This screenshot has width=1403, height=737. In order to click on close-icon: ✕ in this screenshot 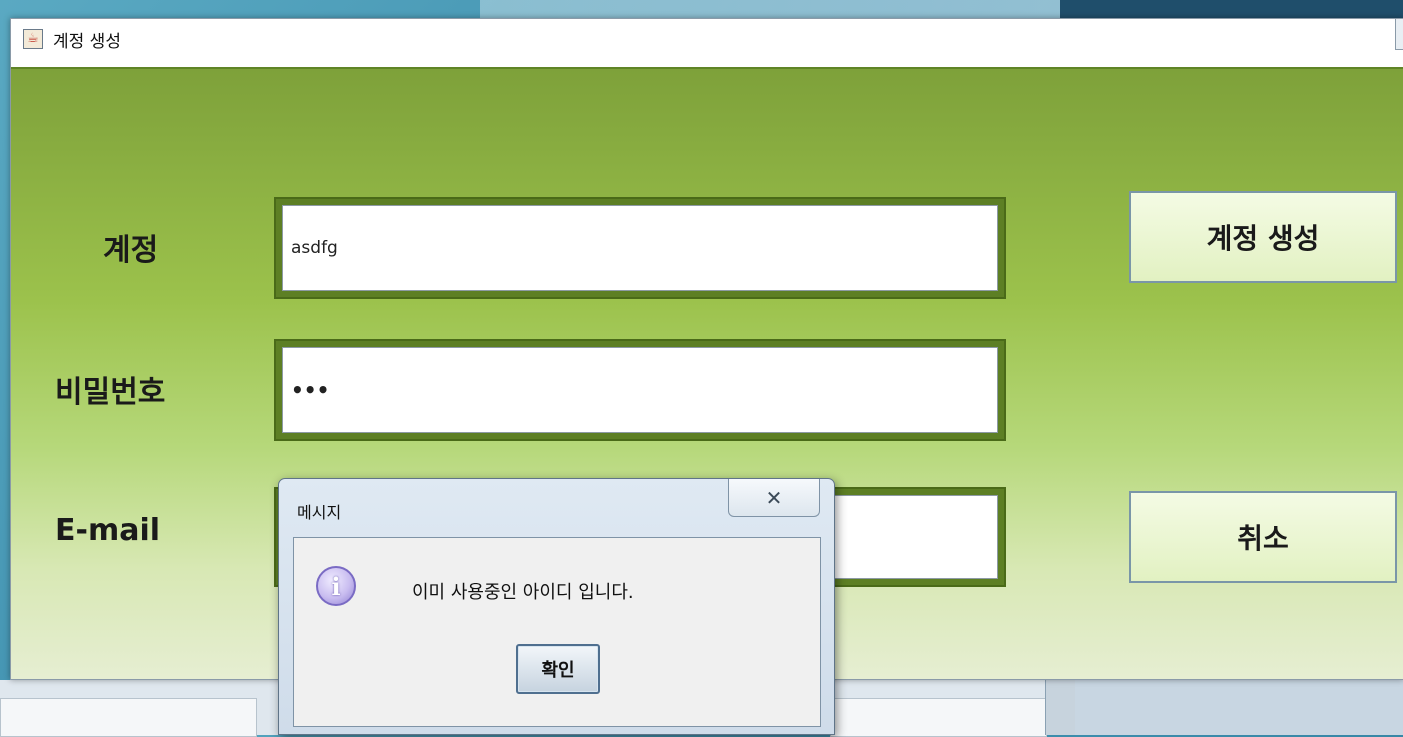, I will do `click(774, 498)`.